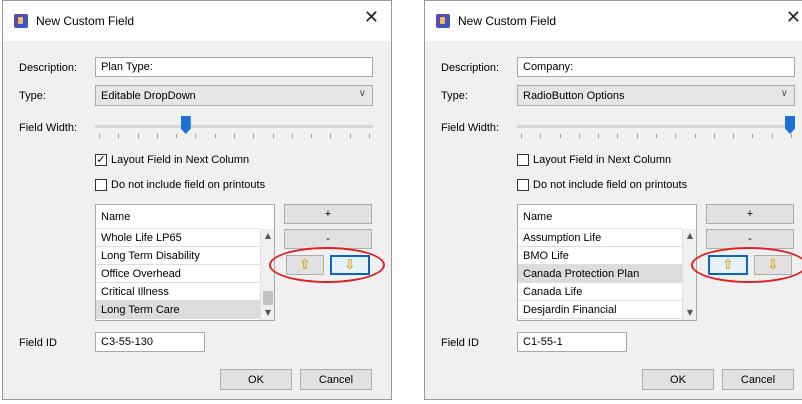 The height and width of the screenshot is (404, 802). What do you see at coordinates (178, 274) in the screenshot?
I see `list-item: Office Overhead` at bounding box center [178, 274].